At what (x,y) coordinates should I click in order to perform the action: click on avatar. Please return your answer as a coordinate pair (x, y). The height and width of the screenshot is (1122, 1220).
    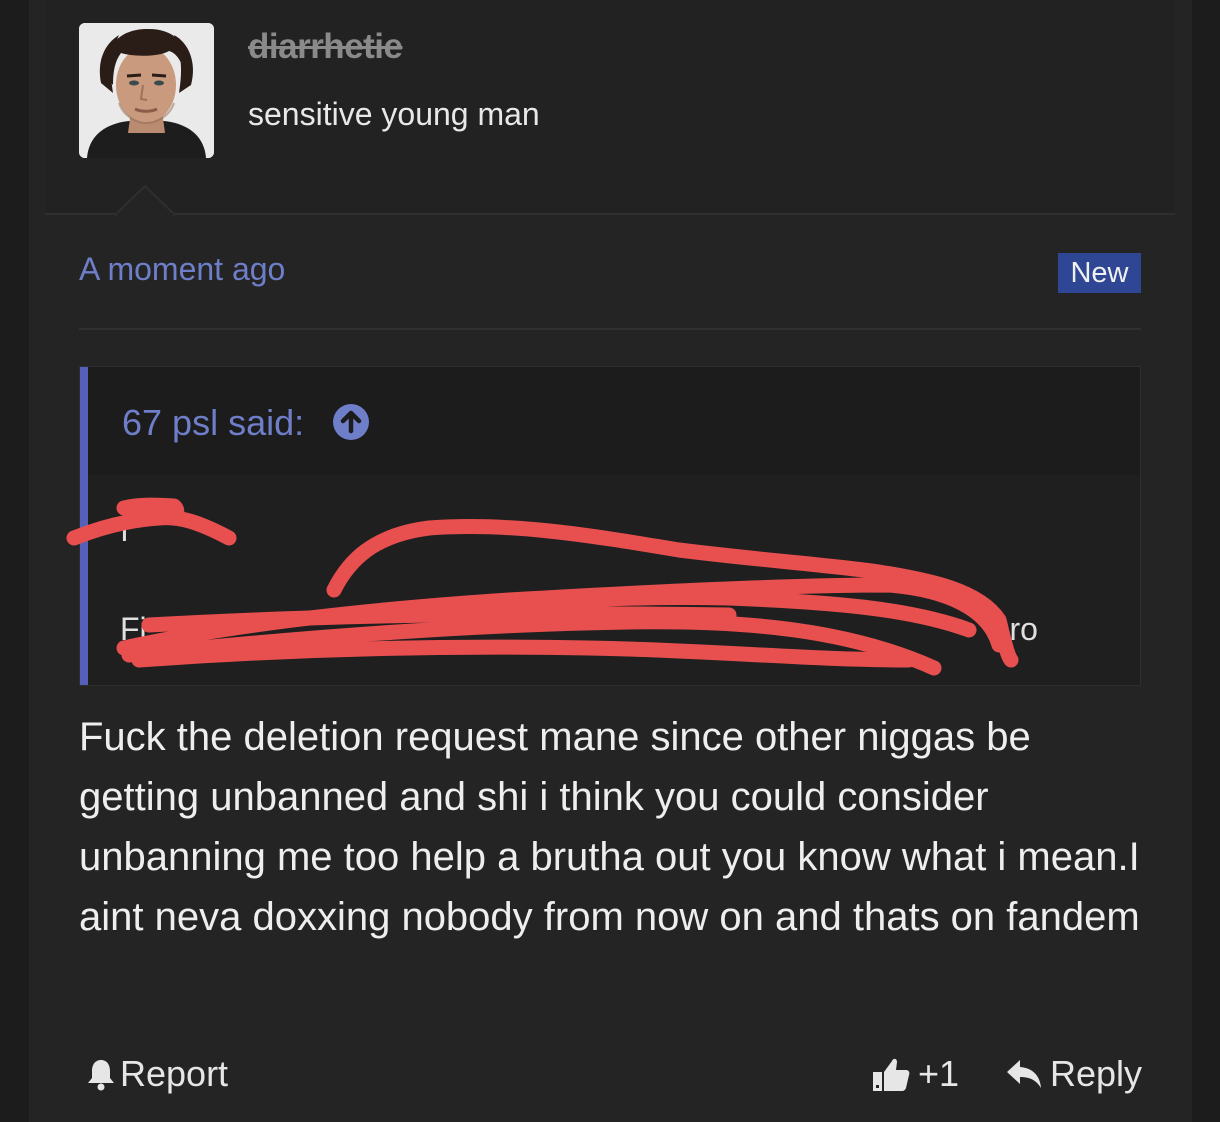
    Looking at the image, I should click on (146, 90).